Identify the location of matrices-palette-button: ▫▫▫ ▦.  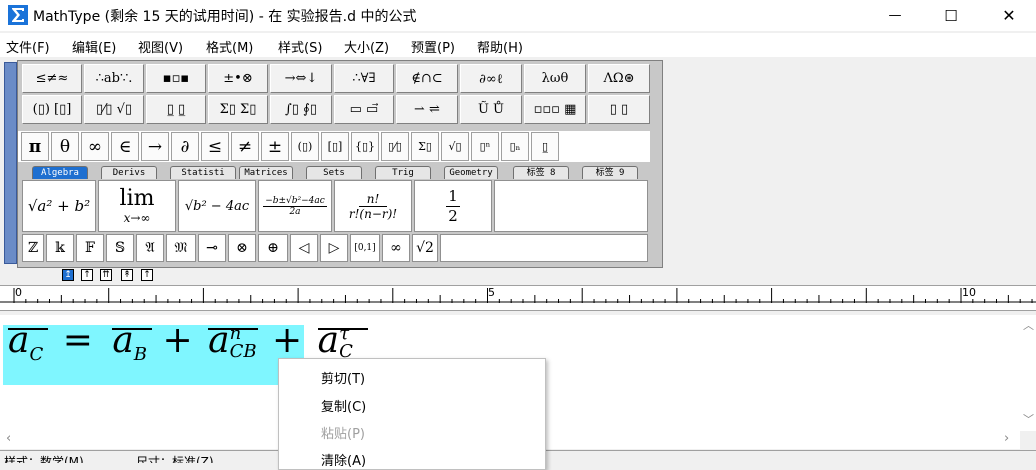
(555, 109).